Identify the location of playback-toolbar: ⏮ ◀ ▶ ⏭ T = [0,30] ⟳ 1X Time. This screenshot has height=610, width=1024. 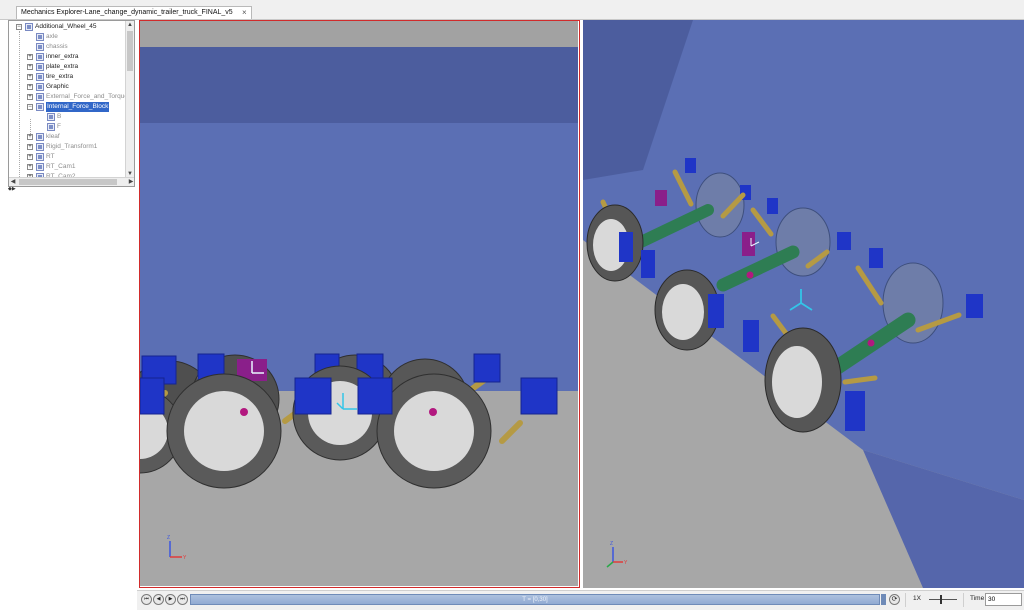
(580, 600).